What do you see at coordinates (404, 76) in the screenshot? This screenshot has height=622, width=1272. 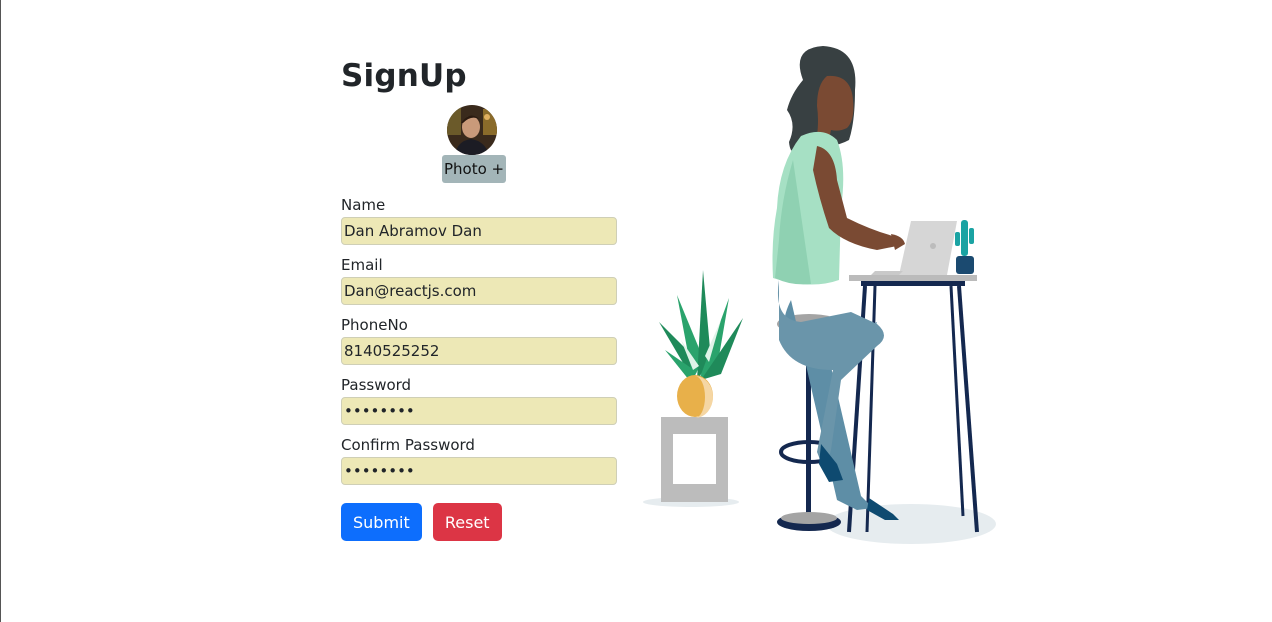 I see `page-title: SignUp` at bounding box center [404, 76].